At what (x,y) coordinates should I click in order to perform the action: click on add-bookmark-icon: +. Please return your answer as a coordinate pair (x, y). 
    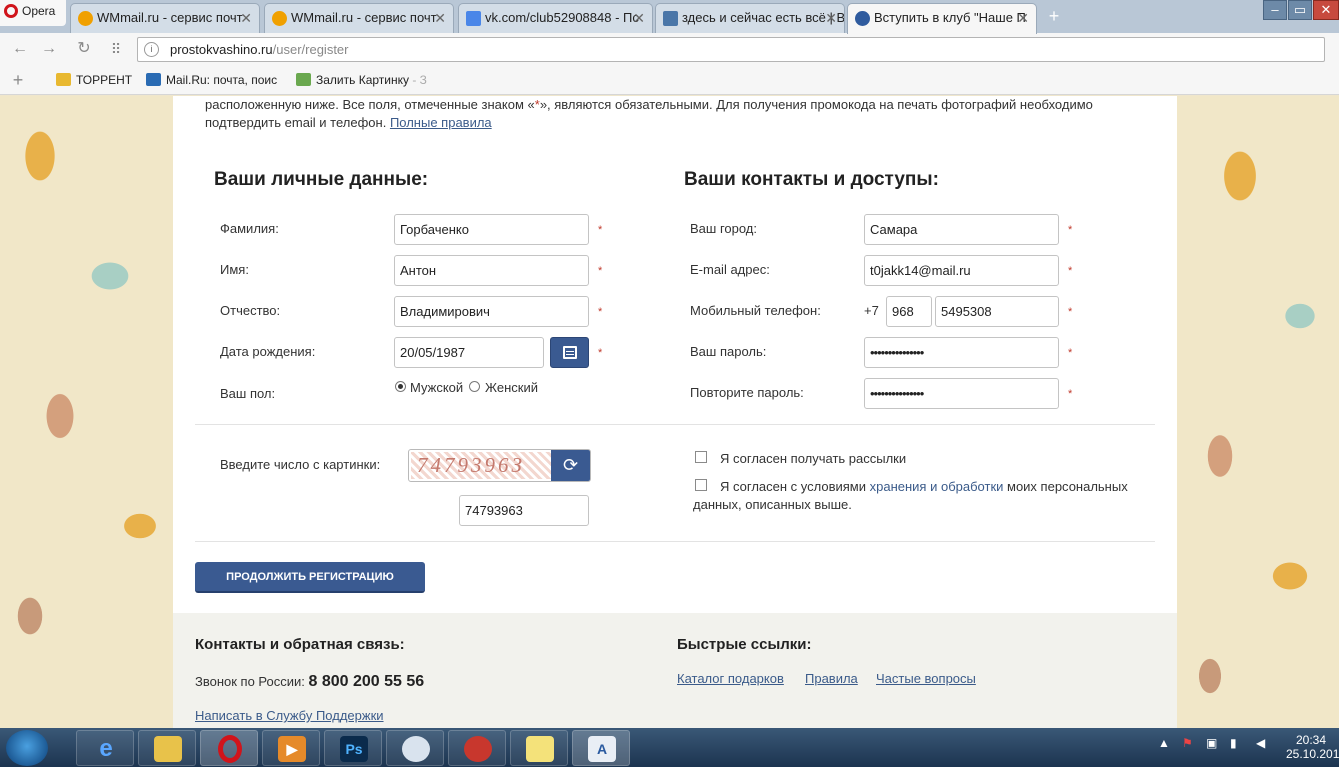
    Looking at the image, I should click on (18, 80).